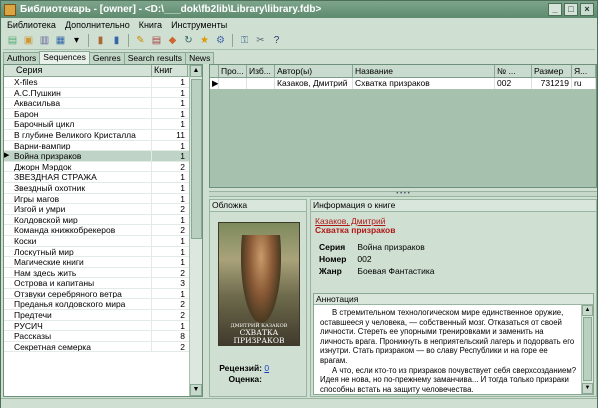 The width and height of the screenshot is (598, 408). What do you see at coordinates (103, 177) in the screenshot?
I see `list-item: ЗВЕЗДНАЯ СТРАЖА 1` at bounding box center [103, 177].